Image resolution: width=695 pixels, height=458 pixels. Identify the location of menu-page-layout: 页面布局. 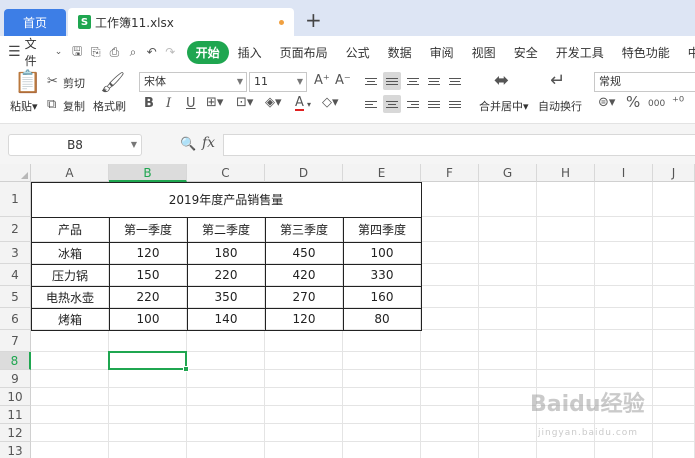
(304, 52).